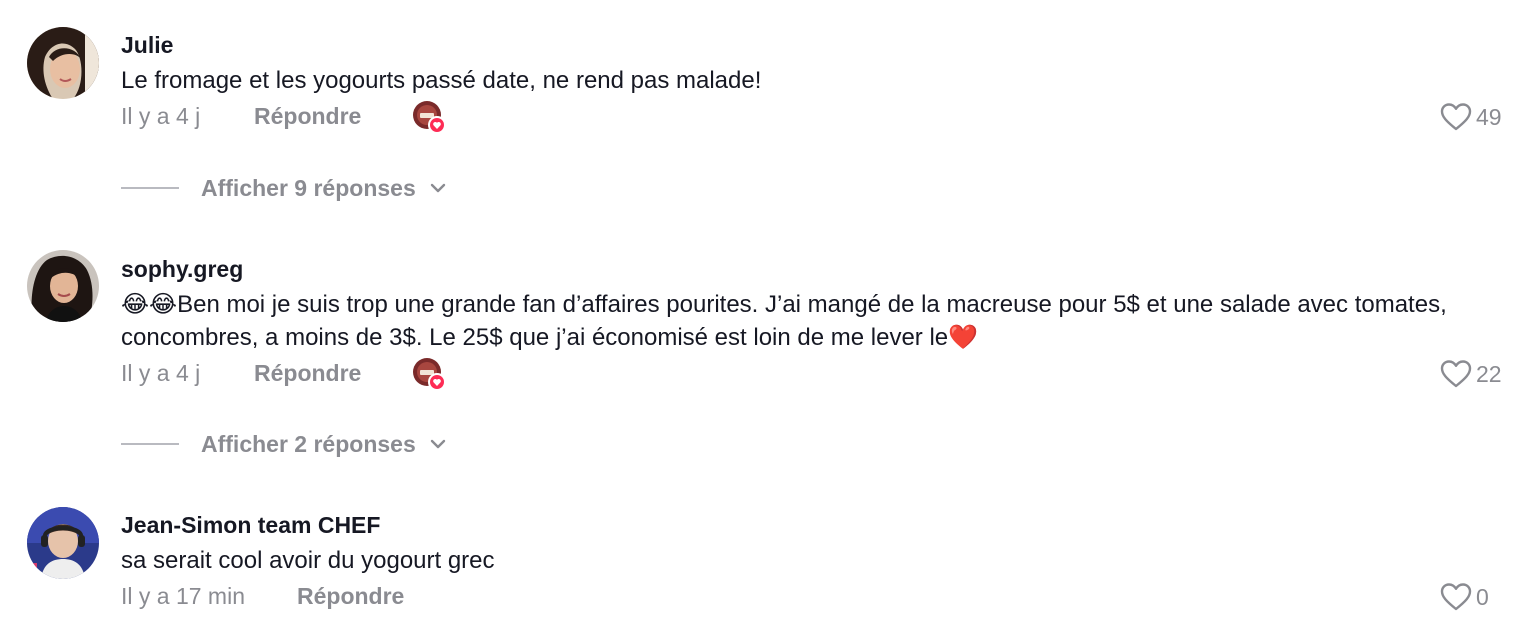  Describe the element at coordinates (183, 596) in the screenshot. I see `comment-timestamp: Il y a 17 min` at that location.